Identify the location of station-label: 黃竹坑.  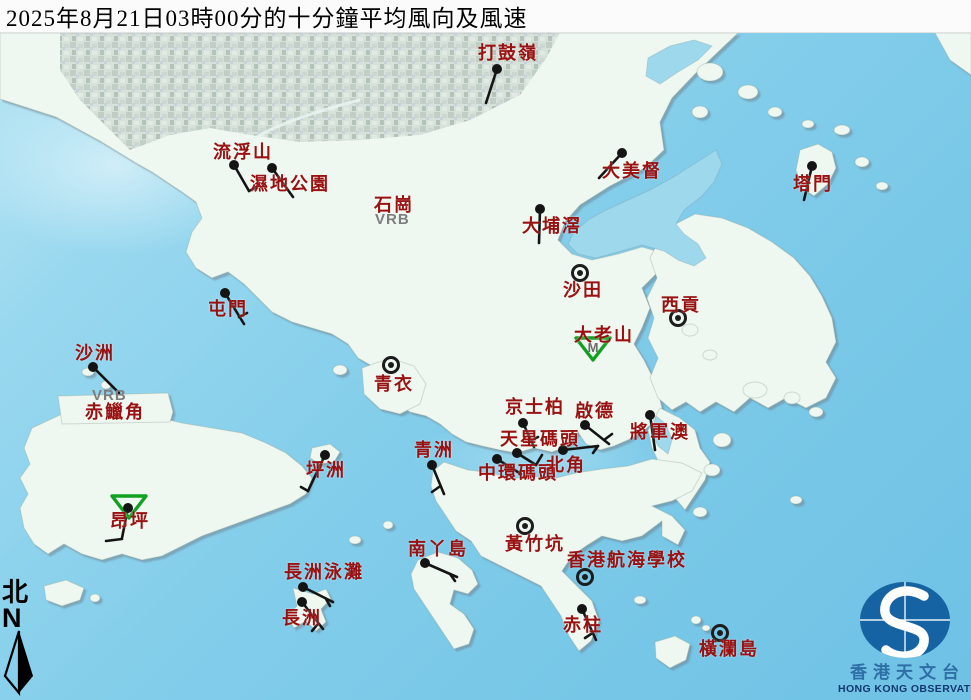
(535, 544).